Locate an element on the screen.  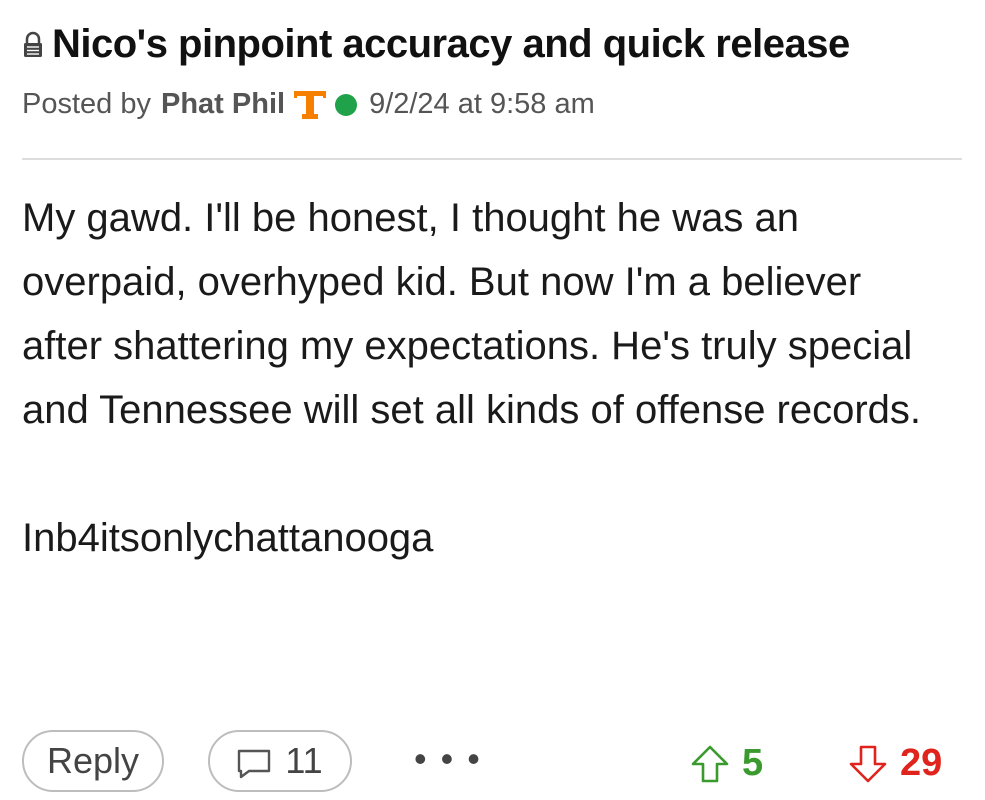
upvote-count: 5 is located at coordinates (753, 763).